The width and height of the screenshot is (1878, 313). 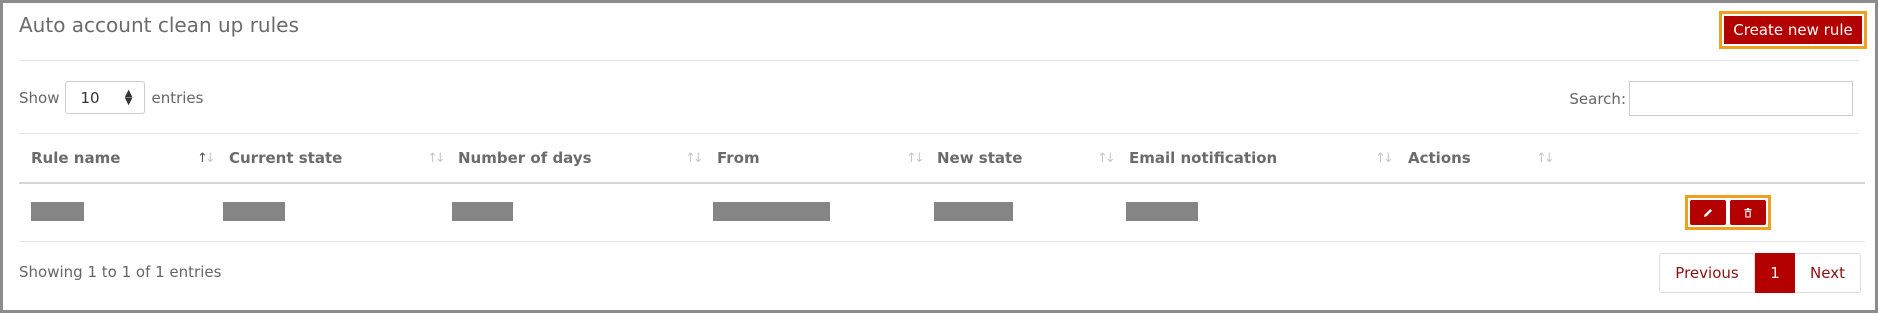 What do you see at coordinates (159, 25) in the screenshot?
I see `page-title: Auto account clean up rules` at bounding box center [159, 25].